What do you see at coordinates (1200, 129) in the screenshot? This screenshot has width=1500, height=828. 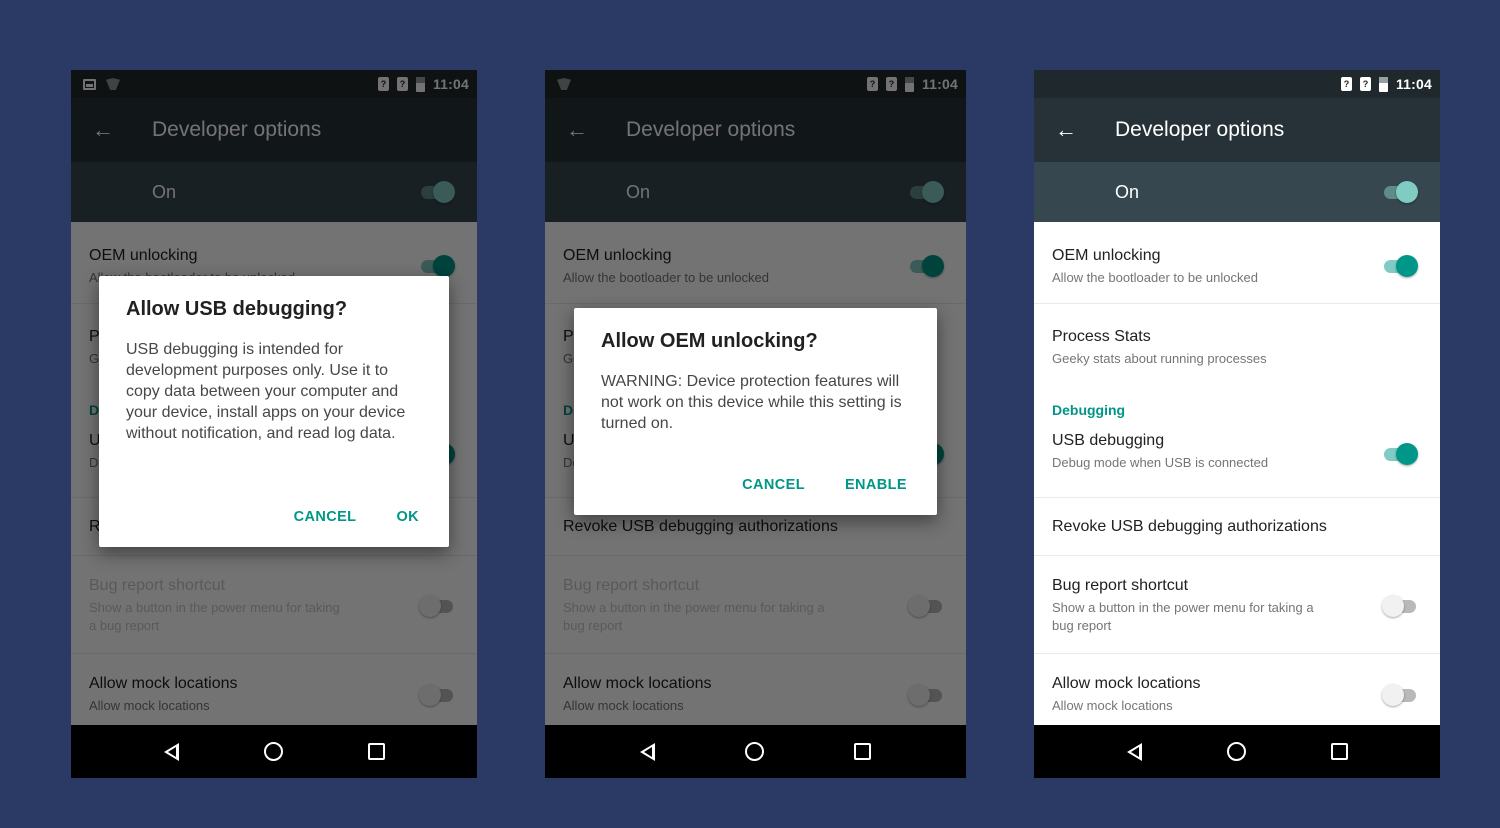 I see `page-title: Developer options` at bounding box center [1200, 129].